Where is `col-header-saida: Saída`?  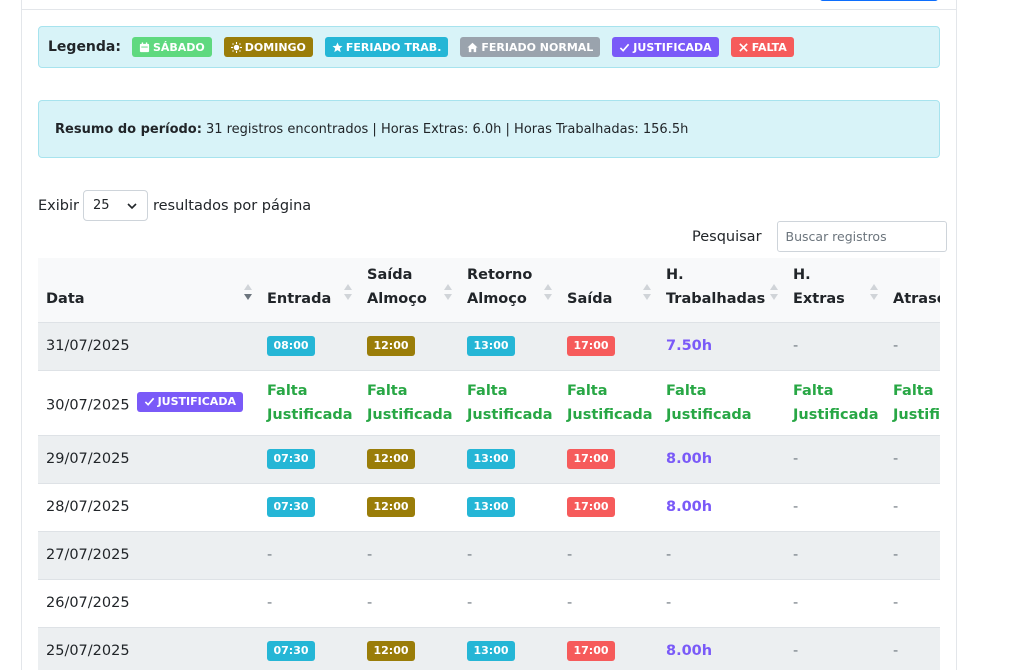 col-header-saida: Saída is located at coordinates (608, 290).